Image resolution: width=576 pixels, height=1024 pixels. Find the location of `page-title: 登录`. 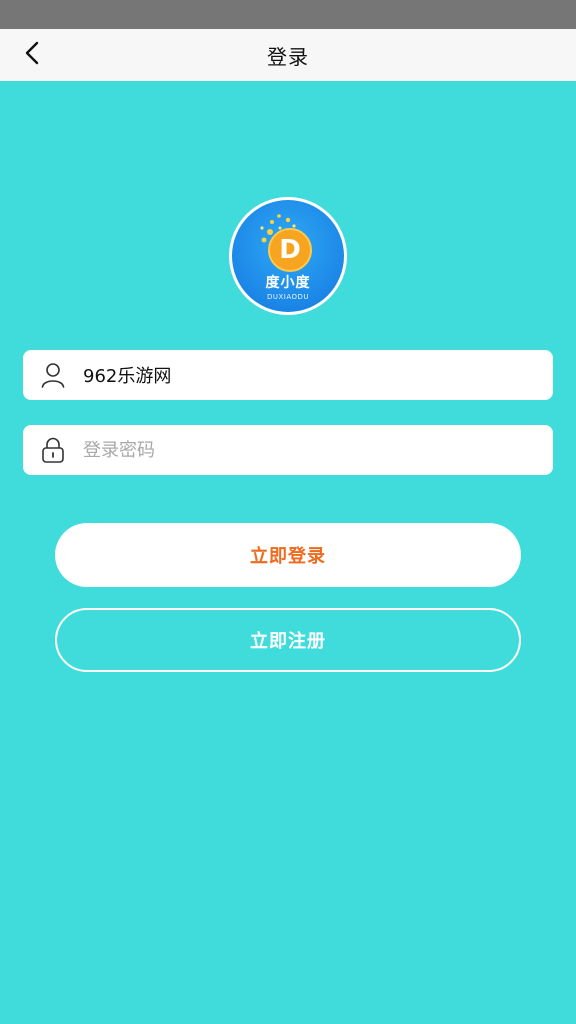

page-title: 登录 is located at coordinates (288, 56).